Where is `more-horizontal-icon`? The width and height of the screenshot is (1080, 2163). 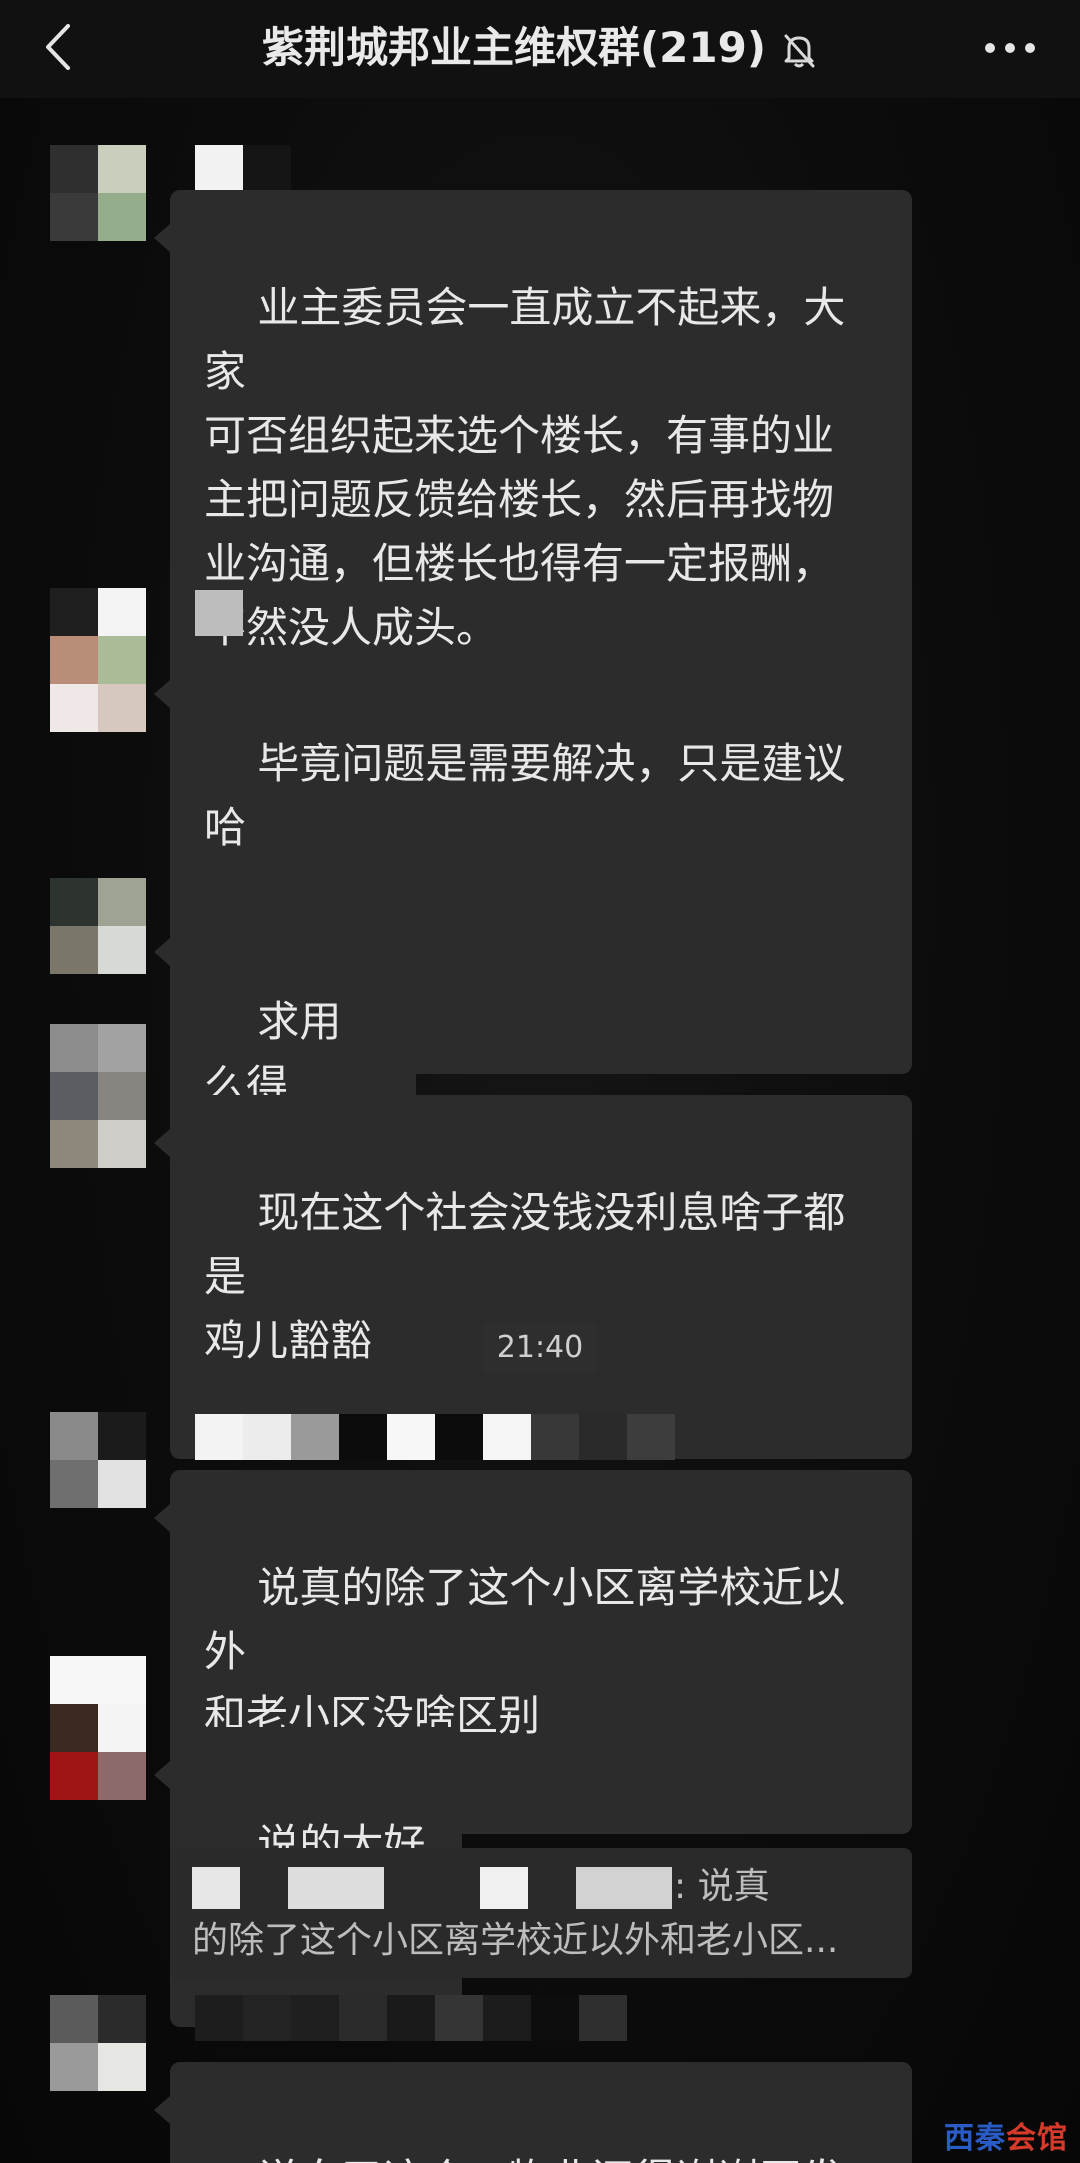 more-horizontal-icon is located at coordinates (1010, 48).